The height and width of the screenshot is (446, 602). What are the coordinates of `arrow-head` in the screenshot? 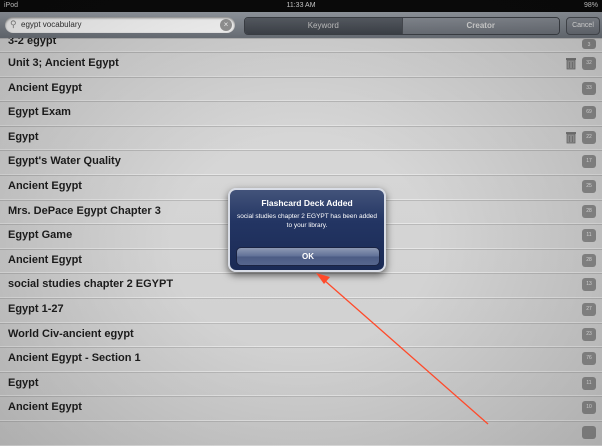 It's located at (323, 278).